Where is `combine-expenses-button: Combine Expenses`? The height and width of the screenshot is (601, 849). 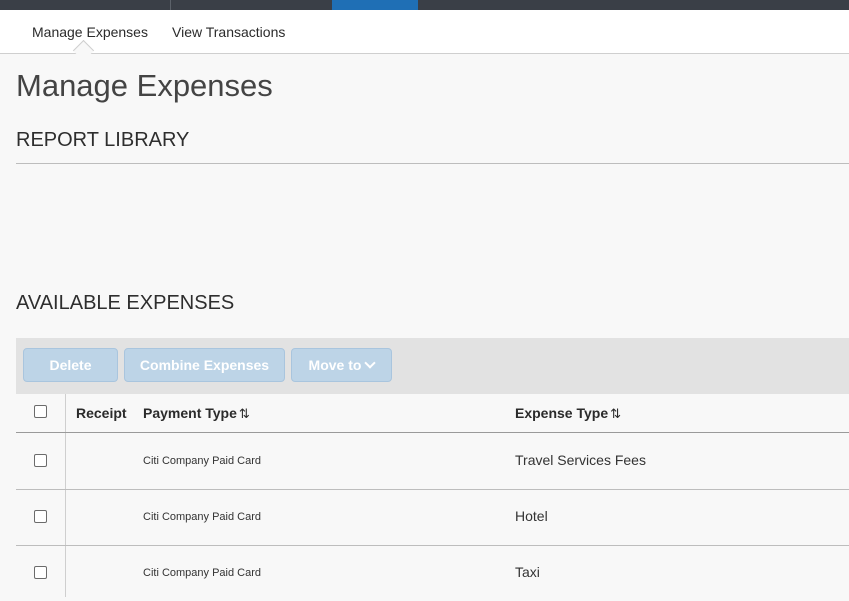
combine-expenses-button: Combine Expenses is located at coordinates (204, 365).